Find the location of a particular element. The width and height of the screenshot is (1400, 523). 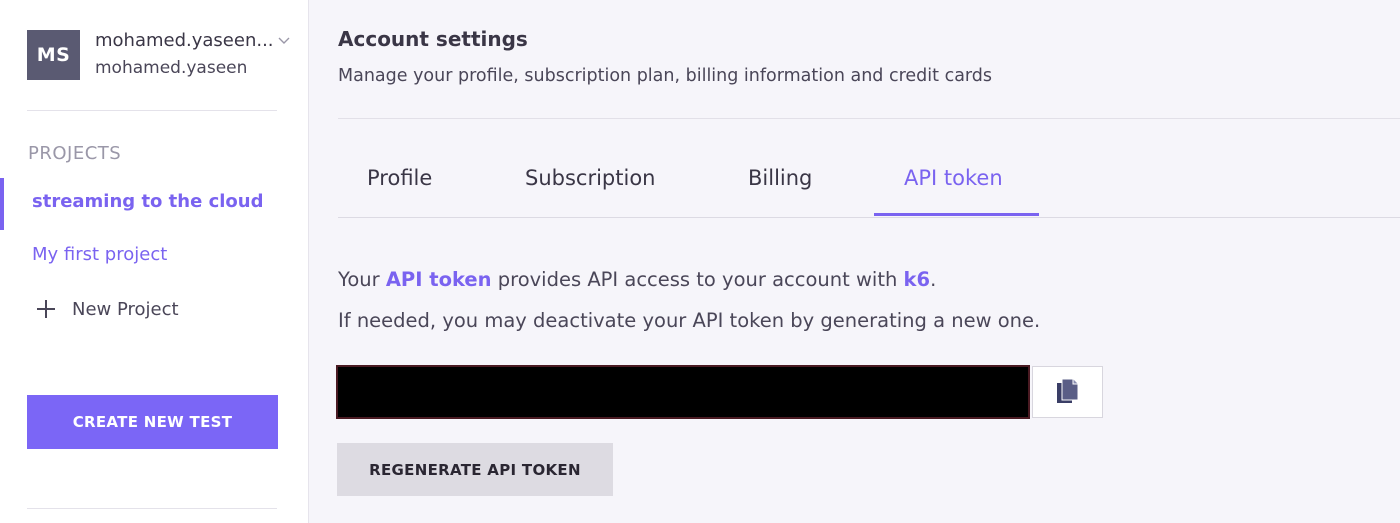

tab-api-token: API token is located at coordinates (953, 178).